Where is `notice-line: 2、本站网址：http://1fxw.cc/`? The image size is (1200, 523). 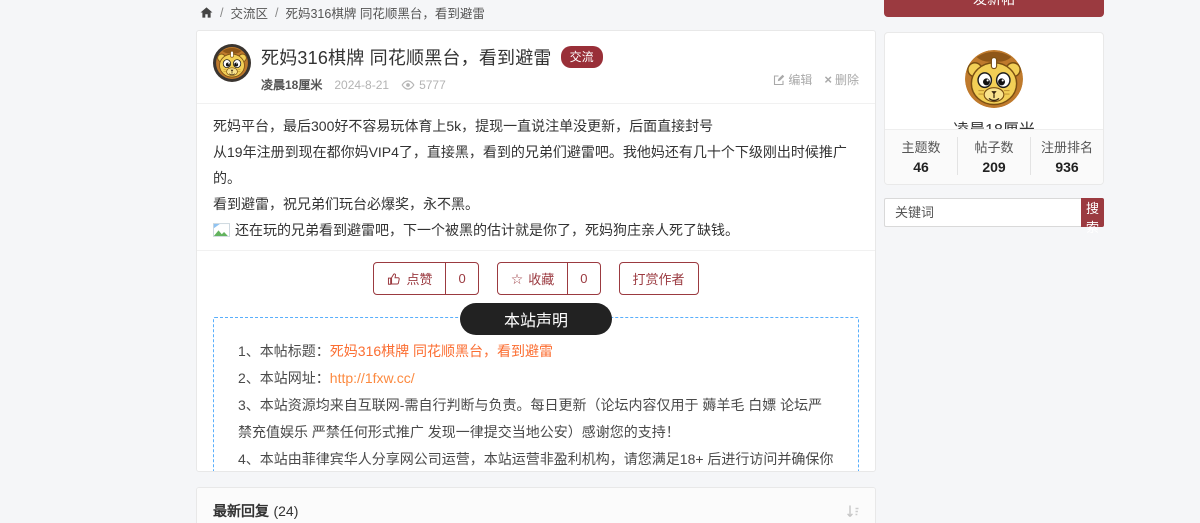 notice-line: 2、本站网址：http://1fxw.cc/ is located at coordinates (326, 378).